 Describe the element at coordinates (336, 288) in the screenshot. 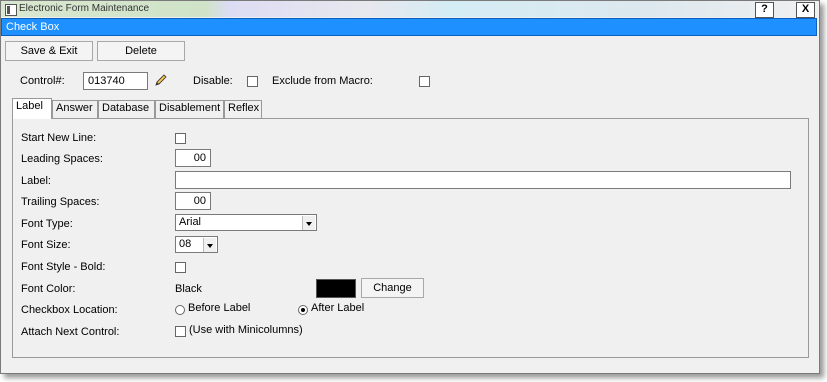

I see `font-color-swatch` at that location.